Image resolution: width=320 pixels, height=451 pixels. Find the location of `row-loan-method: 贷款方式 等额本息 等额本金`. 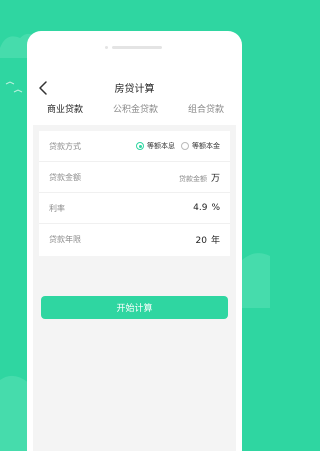

row-loan-method: 贷款方式 等额本息 等额本金 is located at coordinates (134, 146).